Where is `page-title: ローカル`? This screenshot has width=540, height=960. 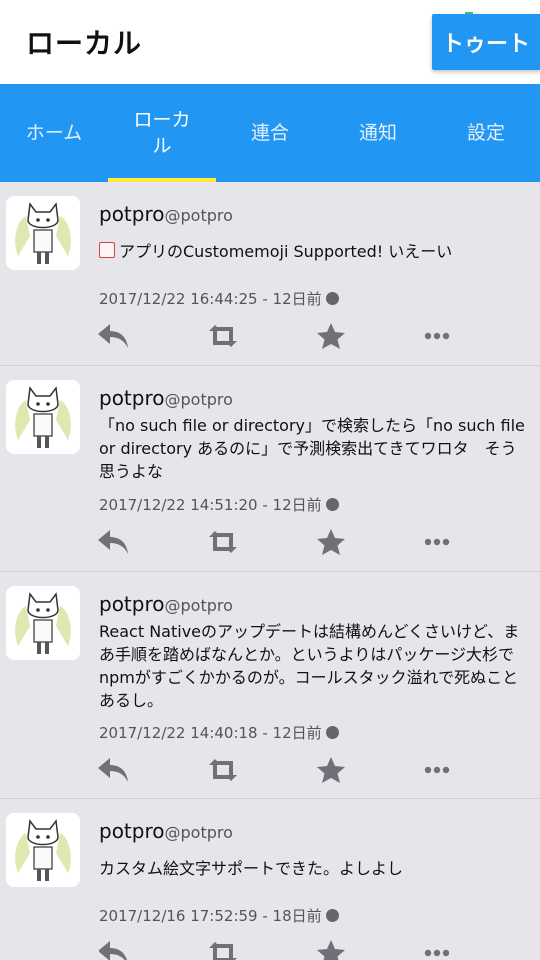 page-title: ローカル is located at coordinates (84, 43).